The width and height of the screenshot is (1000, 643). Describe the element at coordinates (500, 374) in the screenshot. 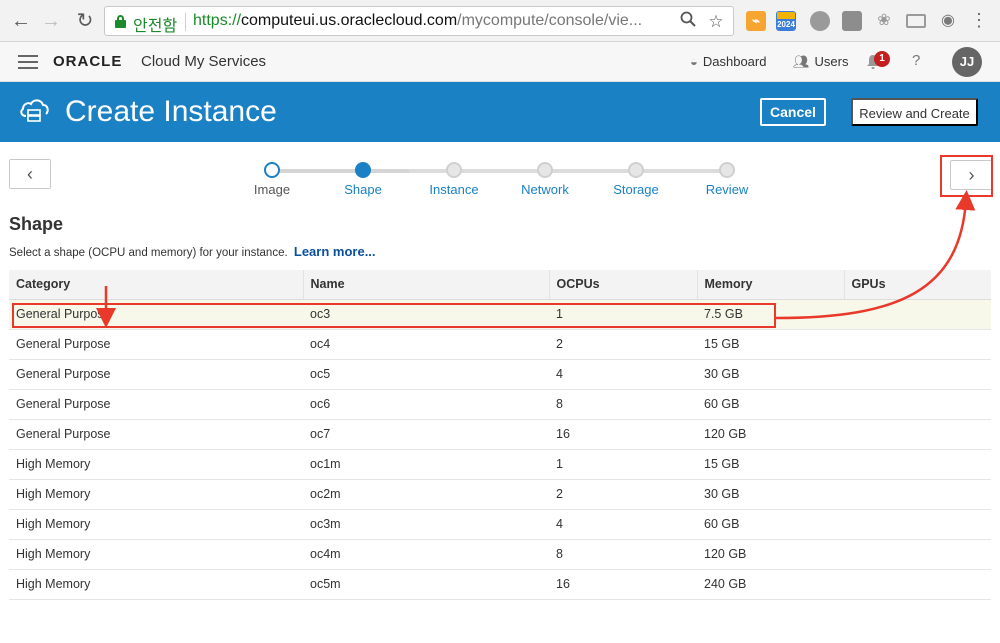

I see `table-row: General Purpose oc5 4 30 GB` at that location.